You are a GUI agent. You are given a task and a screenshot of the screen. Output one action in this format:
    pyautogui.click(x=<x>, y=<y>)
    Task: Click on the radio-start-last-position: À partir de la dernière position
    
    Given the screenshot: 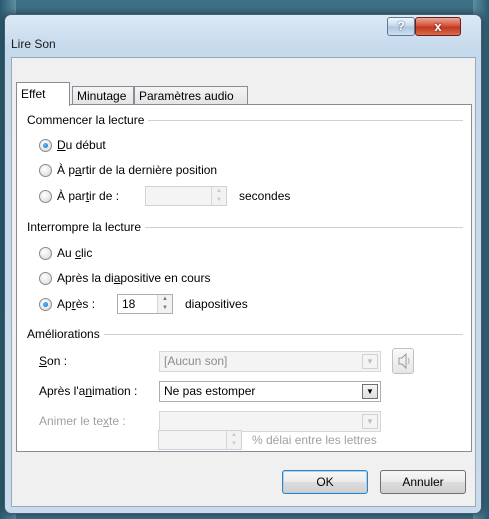 What is the action you would take?
    pyautogui.click(x=128, y=170)
    